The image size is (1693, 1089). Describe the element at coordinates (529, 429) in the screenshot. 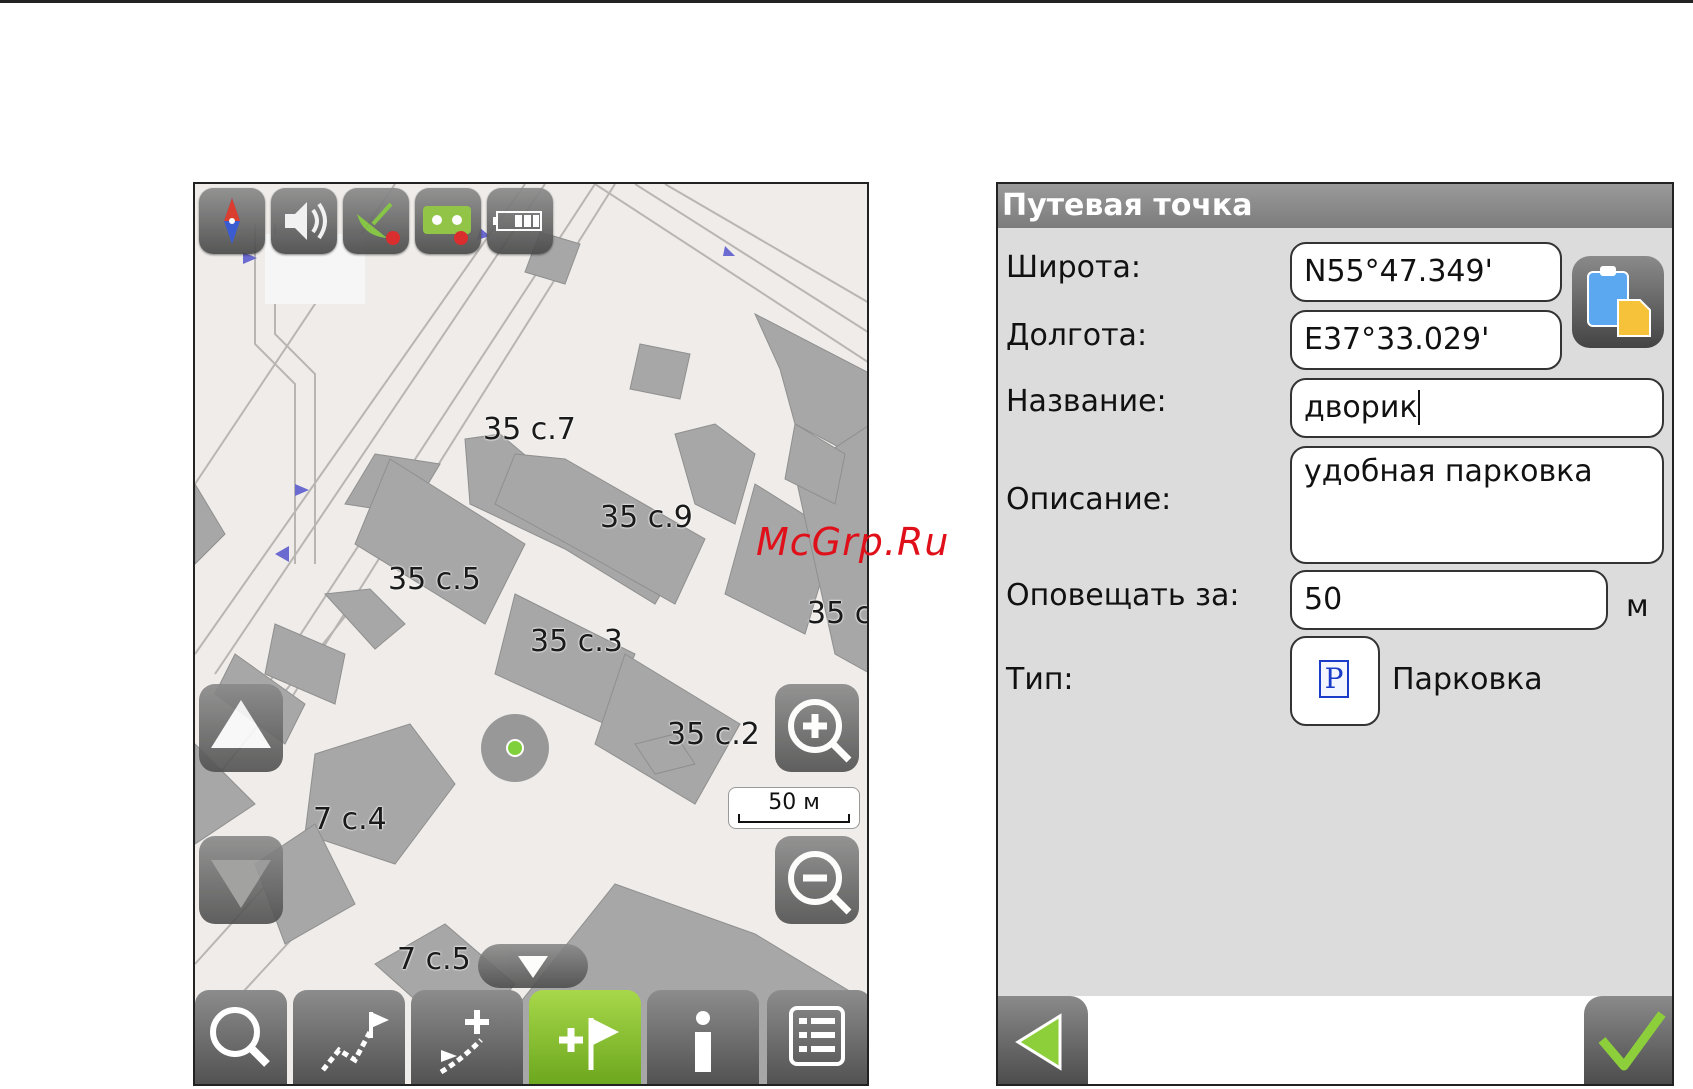

I see `building-label: 35 с.7` at that location.